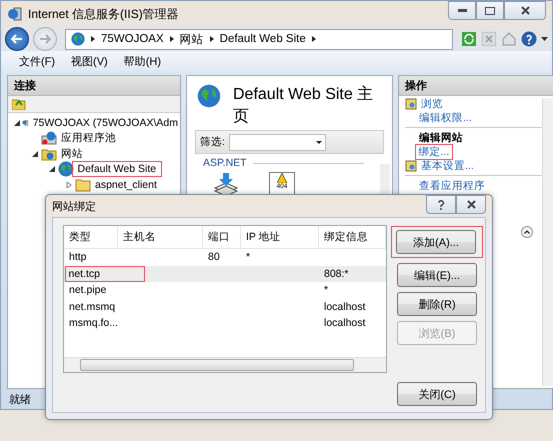 This screenshot has height=441, width=553. I want to click on table-row: net.tcp 808:*, so click(225, 274).